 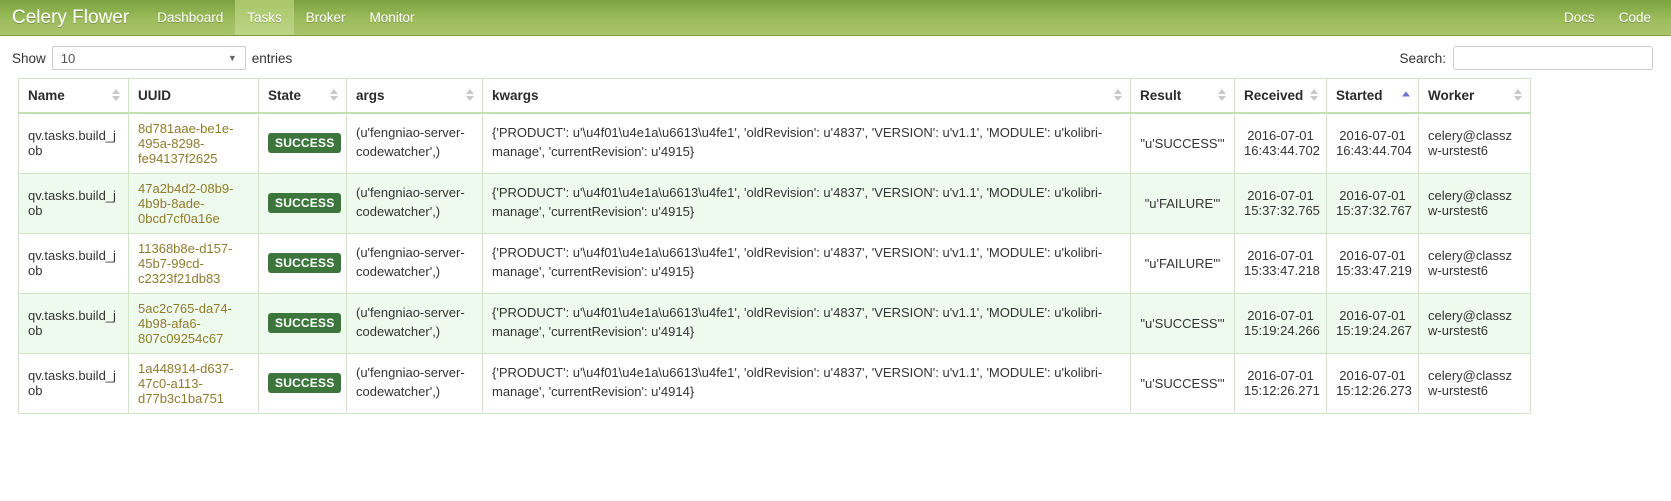 I want to click on sort-ascending-icon, so click(x=1406, y=95).